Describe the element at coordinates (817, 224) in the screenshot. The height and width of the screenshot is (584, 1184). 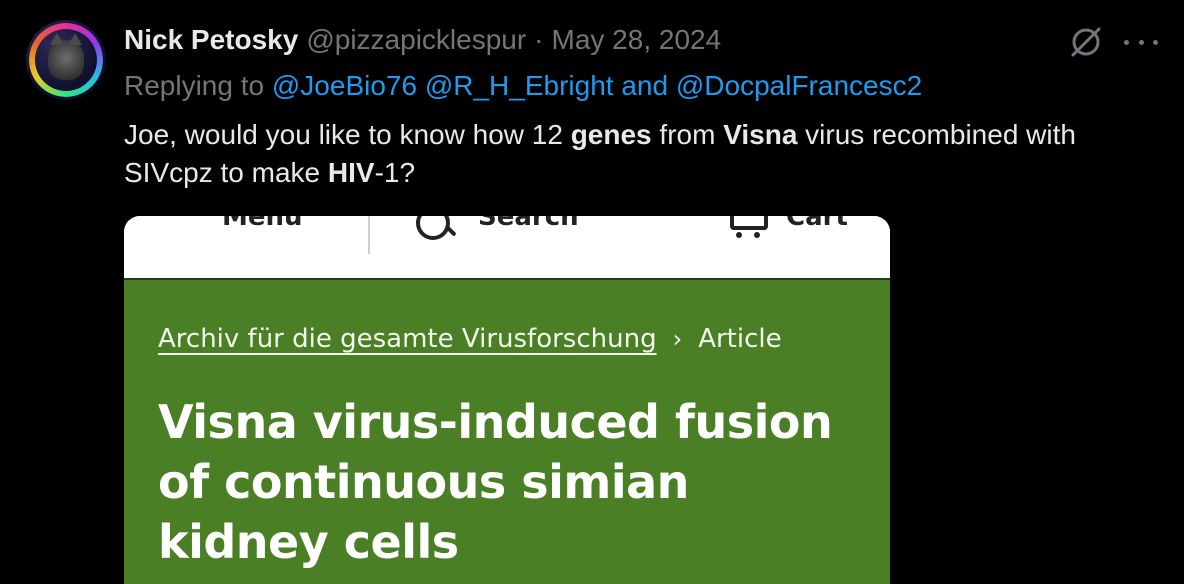
I see `embedded-cart-label: Cart` at that location.